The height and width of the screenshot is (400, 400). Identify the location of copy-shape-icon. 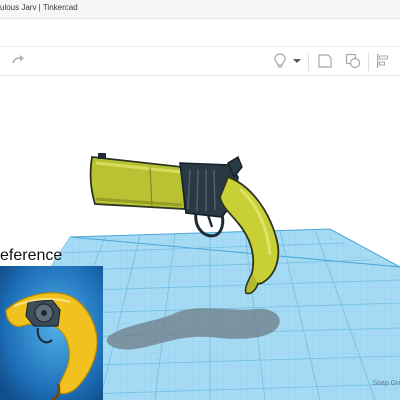
(353, 61).